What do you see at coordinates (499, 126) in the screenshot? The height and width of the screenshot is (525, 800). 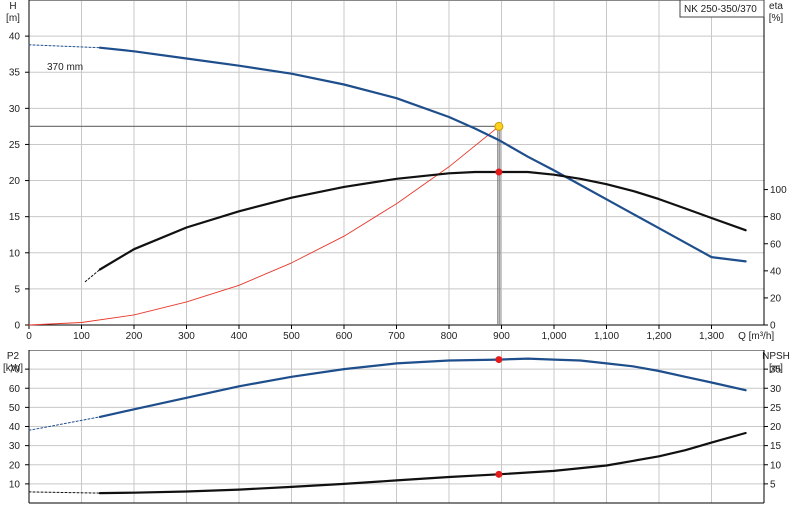 I see `operating-point-head` at bounding box center [499, 126].